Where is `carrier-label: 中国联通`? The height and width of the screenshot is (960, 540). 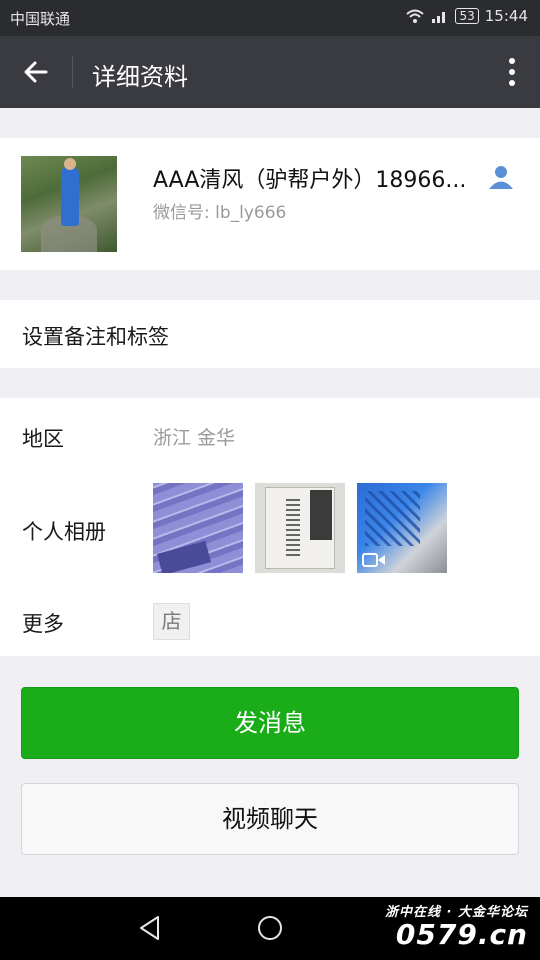
carrier-label: 中国联通 is located at coordinates (40, 19).